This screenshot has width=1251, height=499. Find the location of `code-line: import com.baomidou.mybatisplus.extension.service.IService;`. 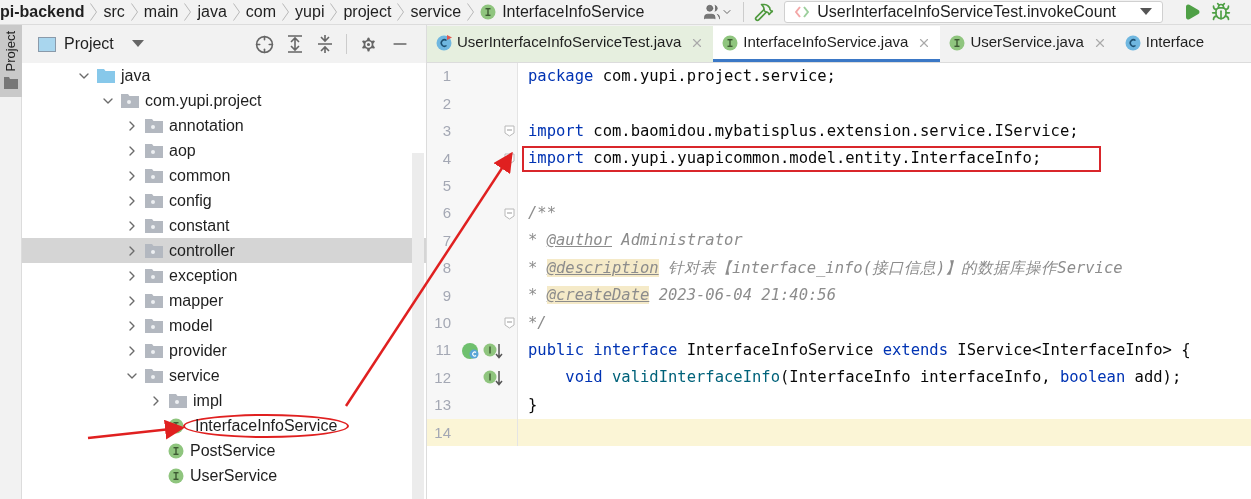

code-line: import com.baomidou.mybatisplus.extension.service.IService; is located at coordinates (803, 131).